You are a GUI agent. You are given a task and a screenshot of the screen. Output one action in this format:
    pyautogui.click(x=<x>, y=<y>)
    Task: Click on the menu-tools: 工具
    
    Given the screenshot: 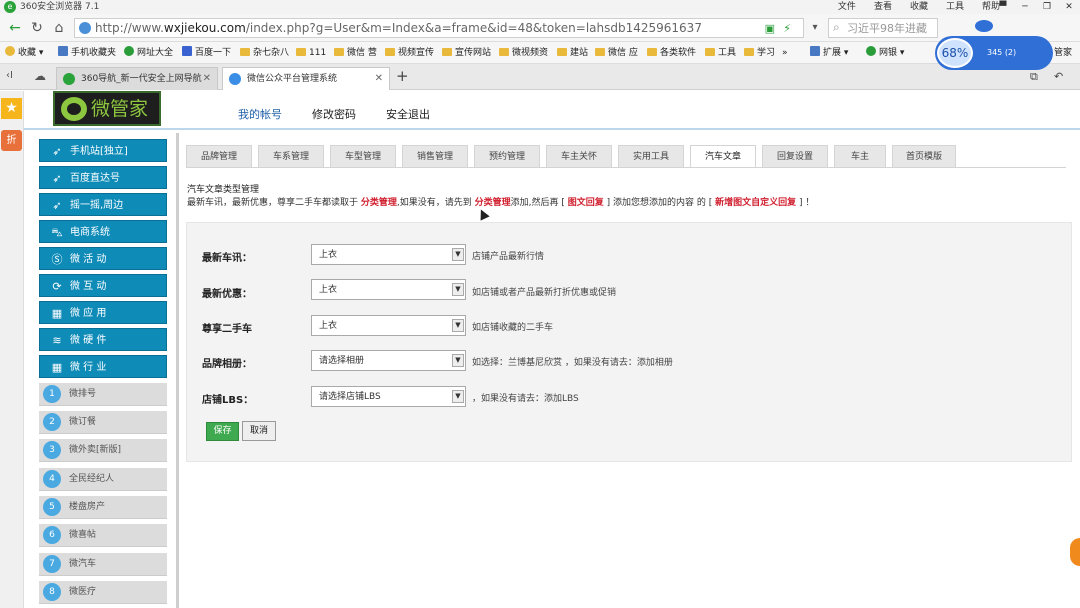 What is the action you would take?
    pyautogui.click(x=955, y=7)
    